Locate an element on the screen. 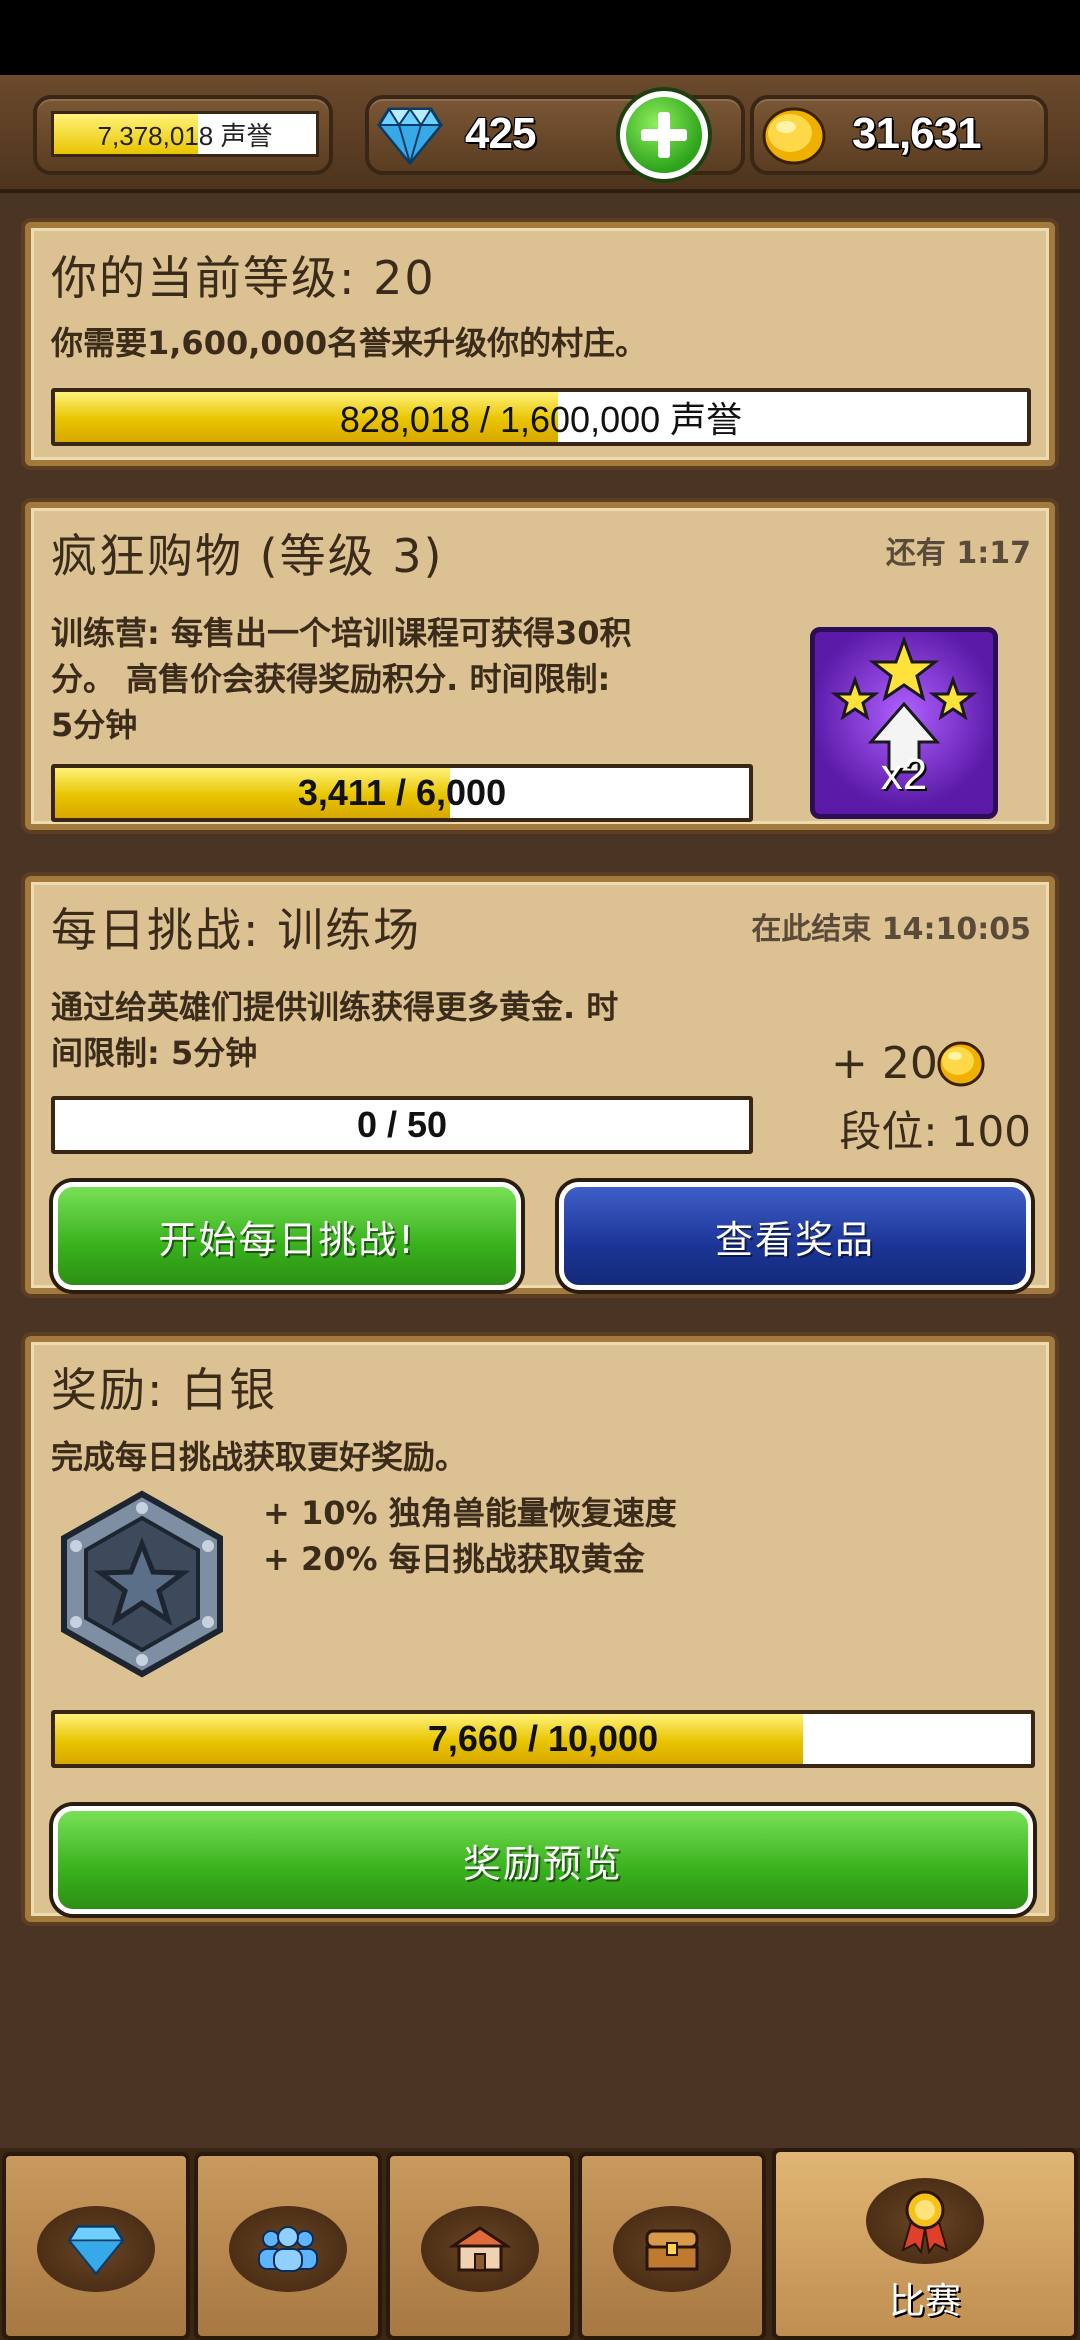  fame-pill: 7,378,018 声誉 is located at coordinates (183, 135).